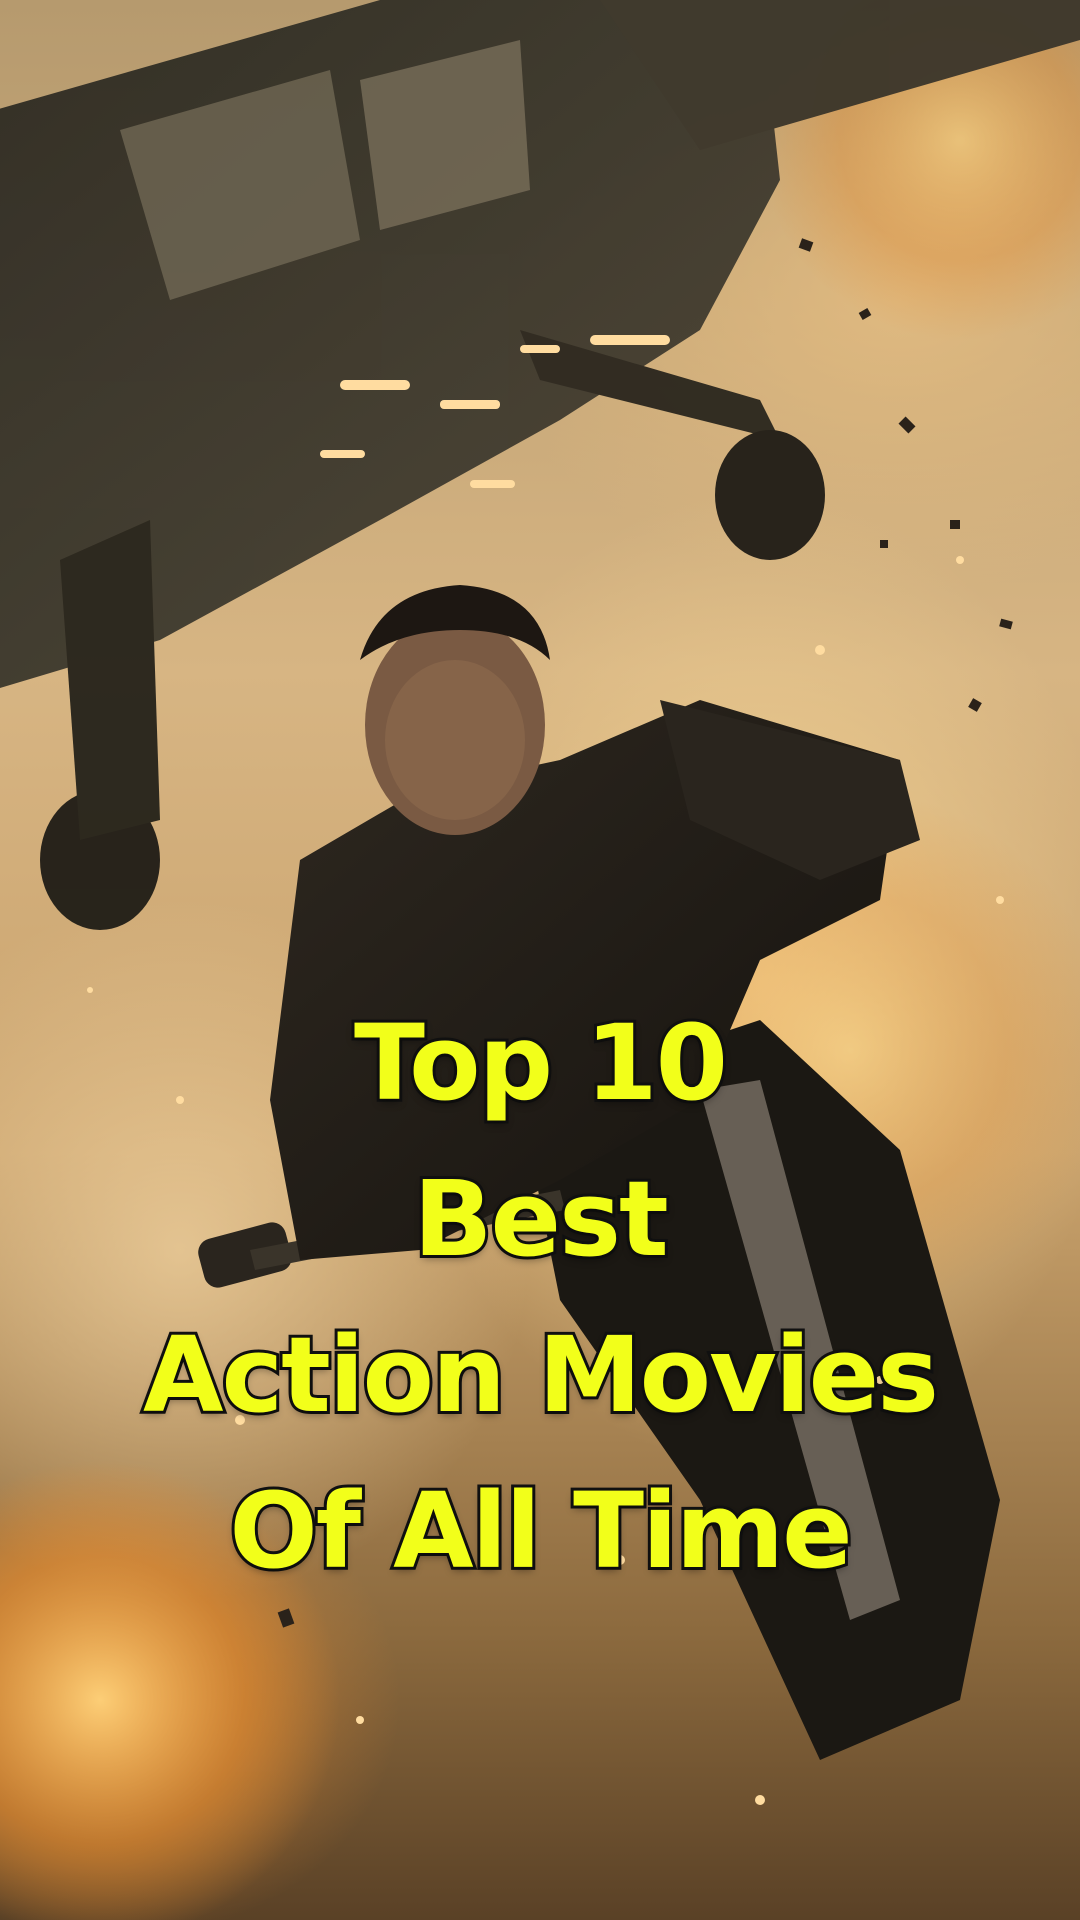 The height and width of the screenshot is (1920, 1080). I want to click on title-line-3: Action Movies, so click(541, 1375).